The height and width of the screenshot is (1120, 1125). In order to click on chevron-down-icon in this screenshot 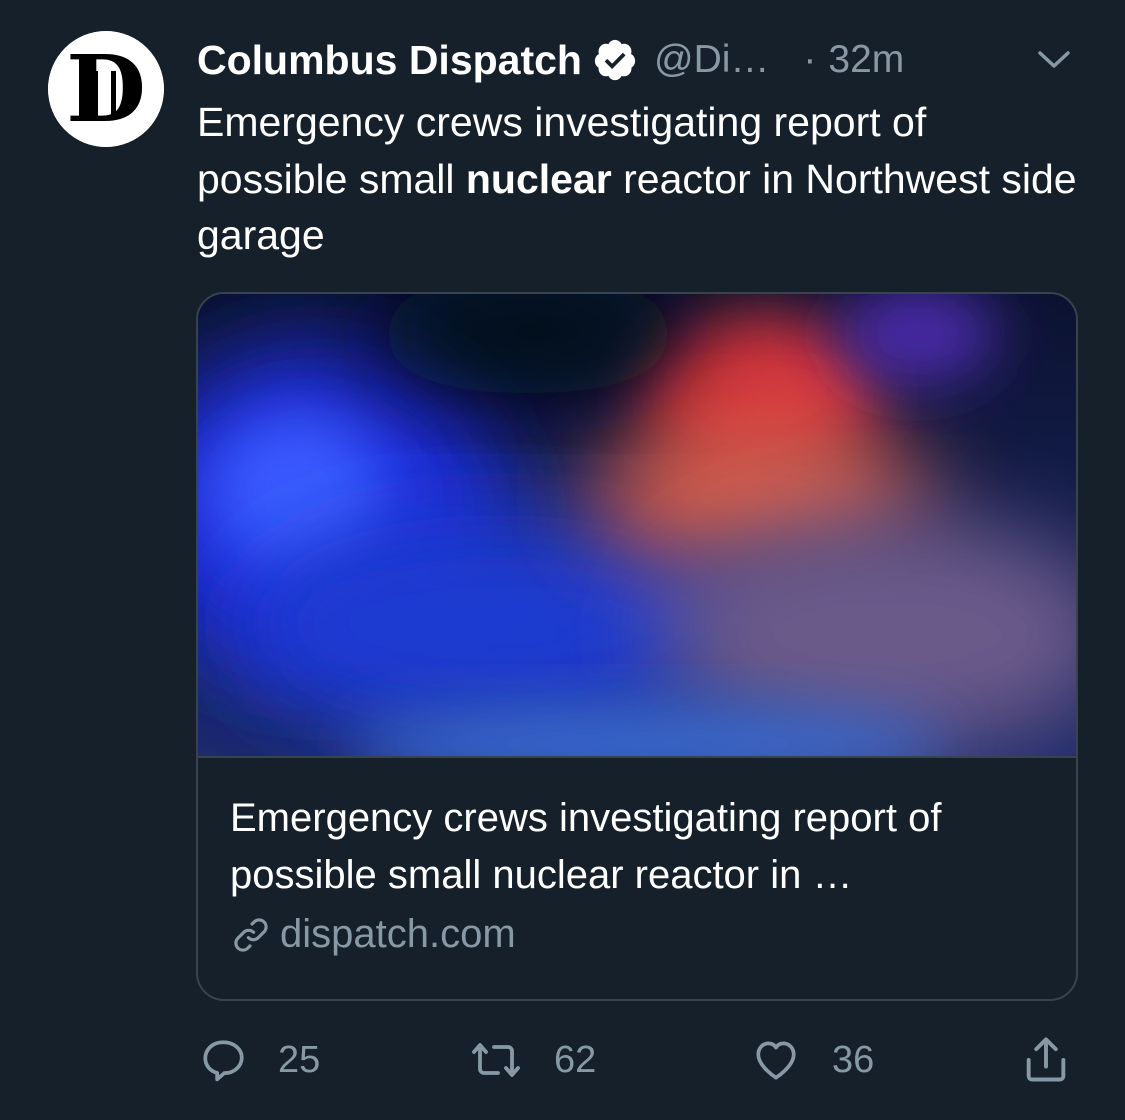, I will do `click(1054, 60)`.